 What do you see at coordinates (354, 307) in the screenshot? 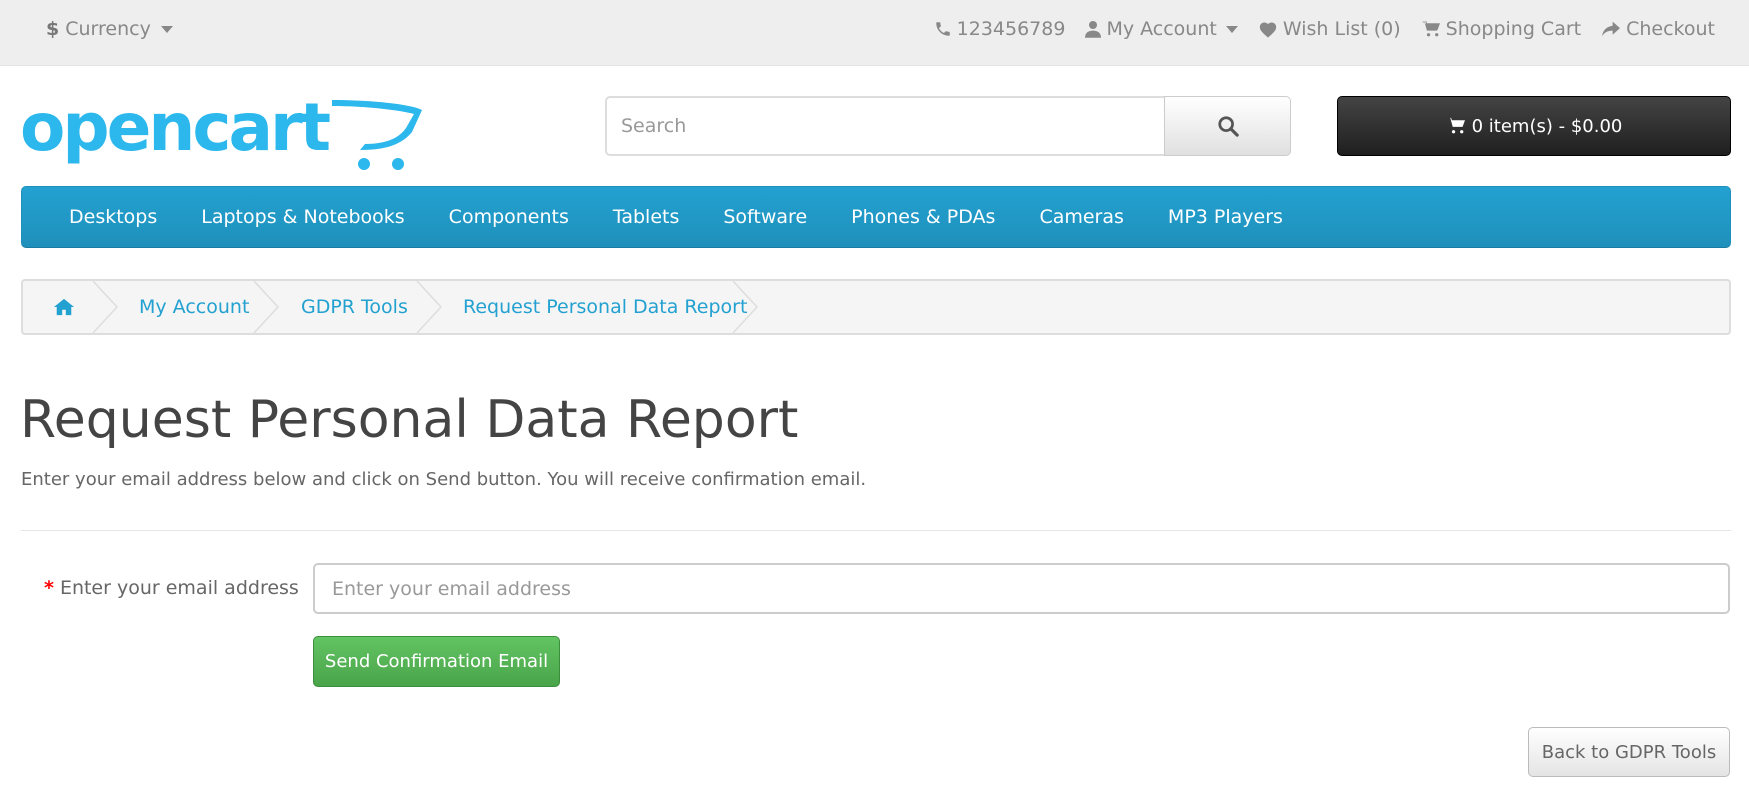
I see `breadcrumb-gdpr-tools: GDPR Tools` at bounding box center [354, 307].